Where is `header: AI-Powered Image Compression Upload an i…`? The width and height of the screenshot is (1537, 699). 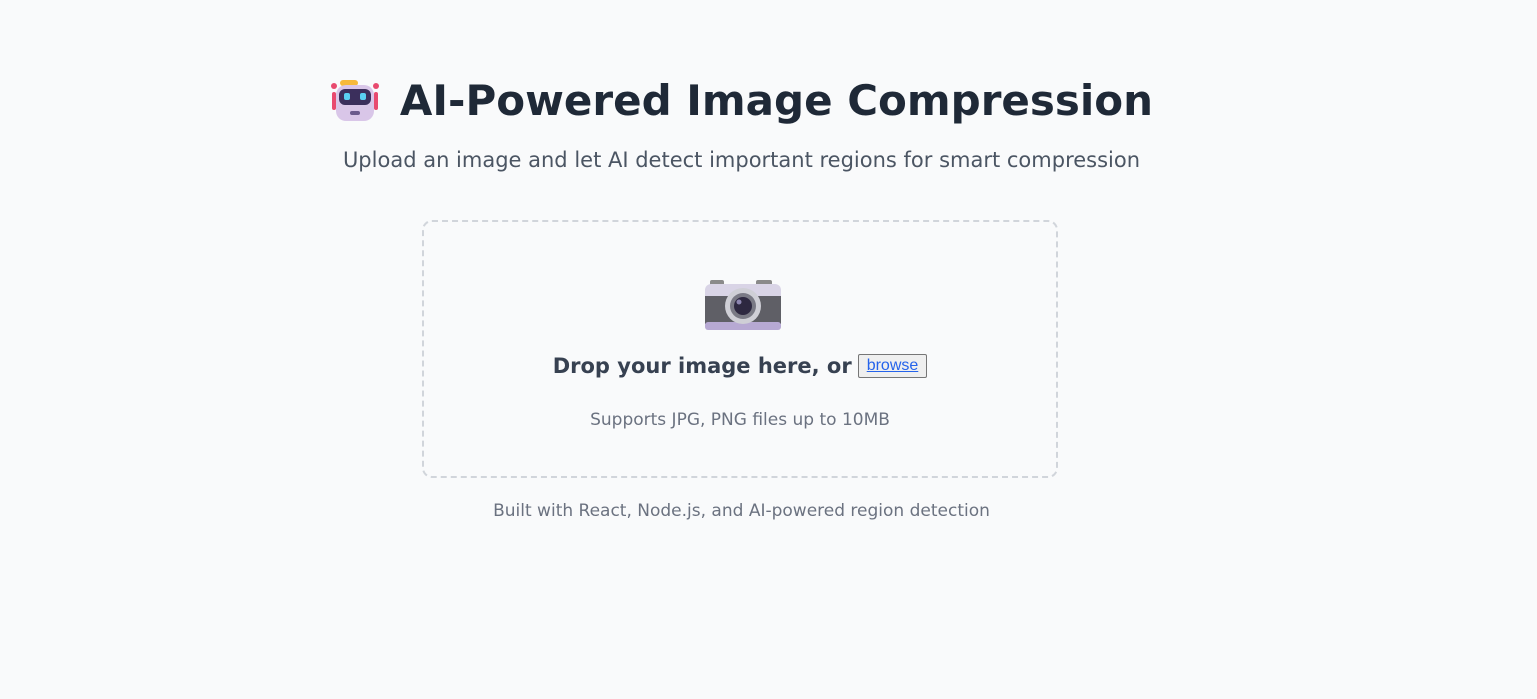
header: AI-Powered Image Compression Upload an i… is located at coordinates (741, 123).